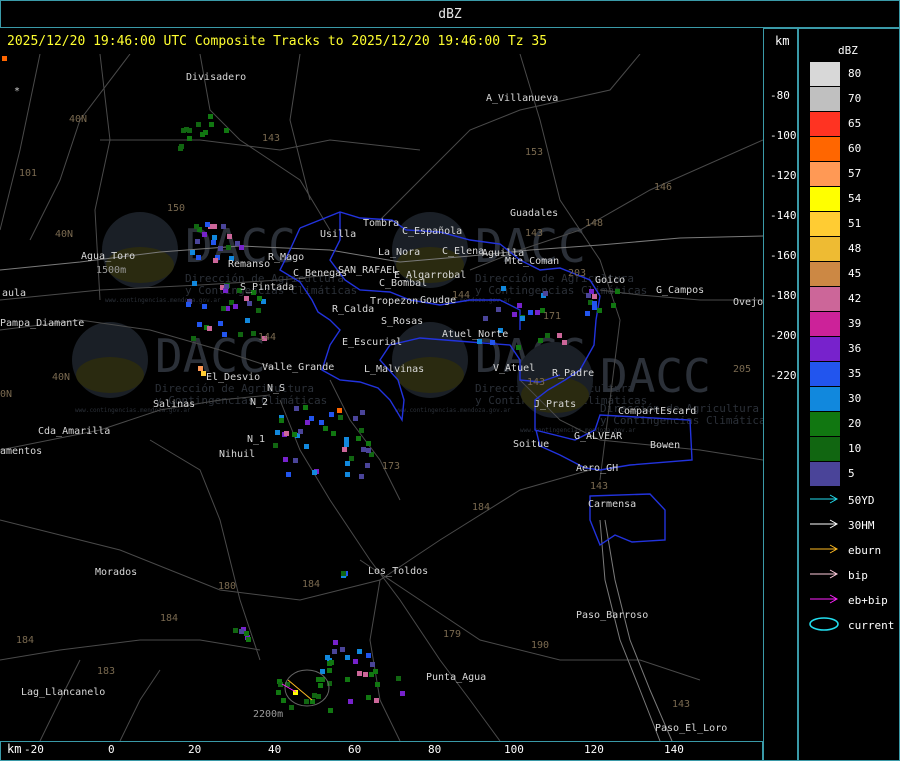  Describe the element at coordinates (594, 223) in the screenshot. I see `route-number-label: 148` at that location.